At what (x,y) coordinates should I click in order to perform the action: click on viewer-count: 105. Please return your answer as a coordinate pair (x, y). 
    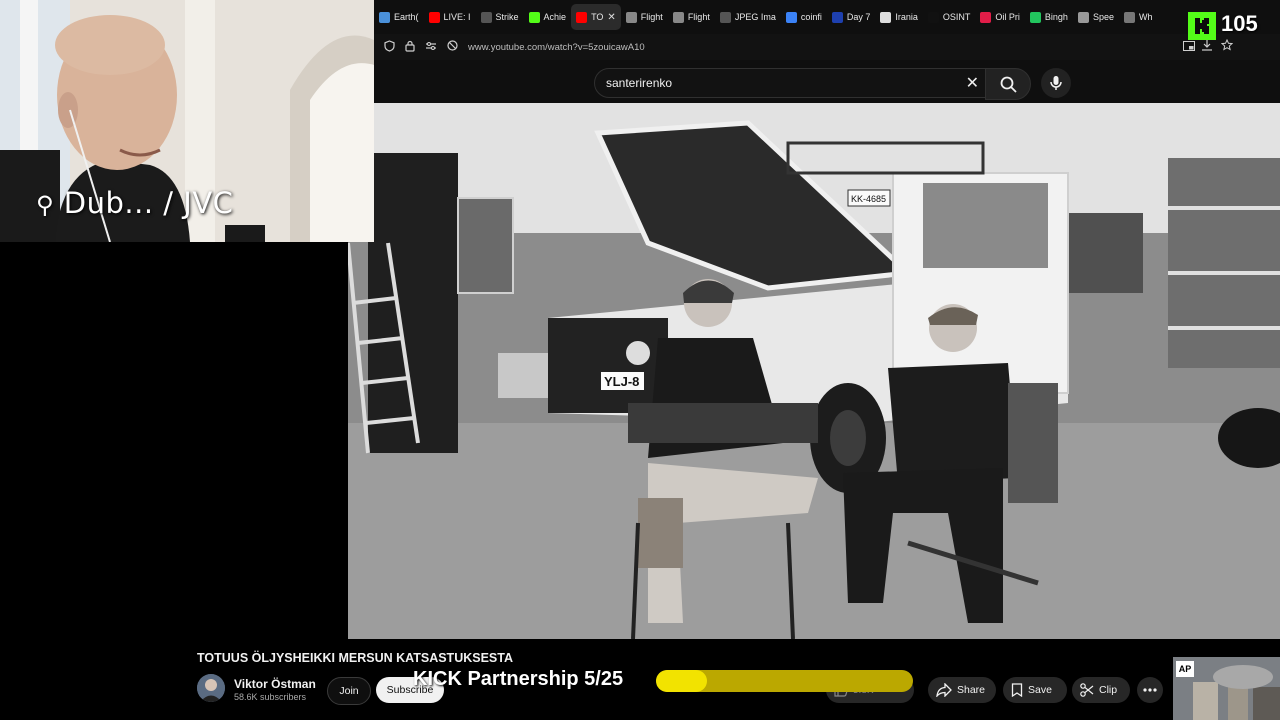
    Looking at the image, I should click on (1239, 23).